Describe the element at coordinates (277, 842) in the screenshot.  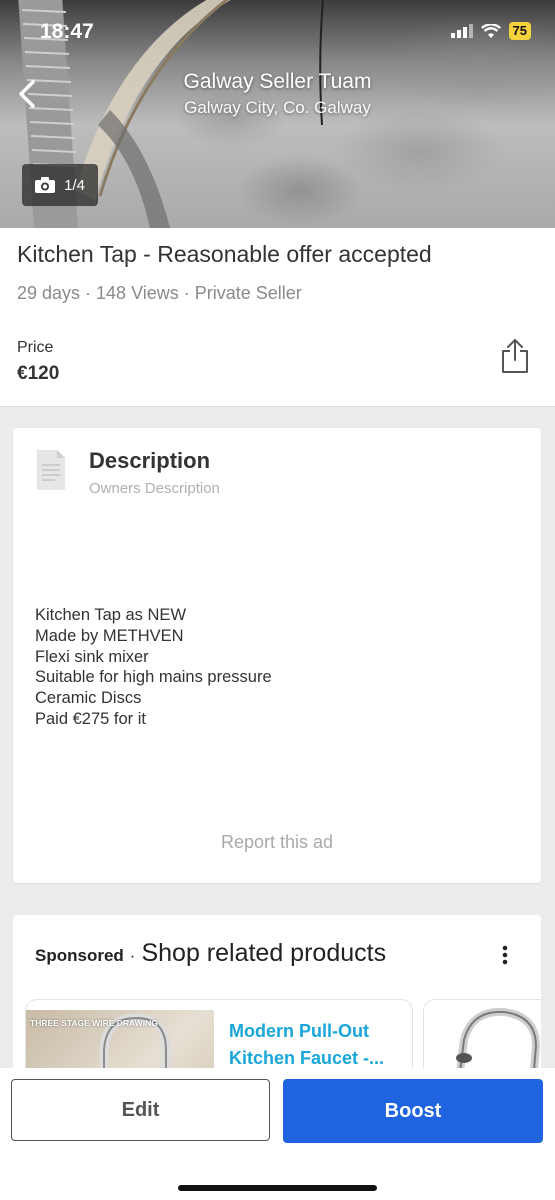
I see `report-ad-link: Report this ad` at that location.